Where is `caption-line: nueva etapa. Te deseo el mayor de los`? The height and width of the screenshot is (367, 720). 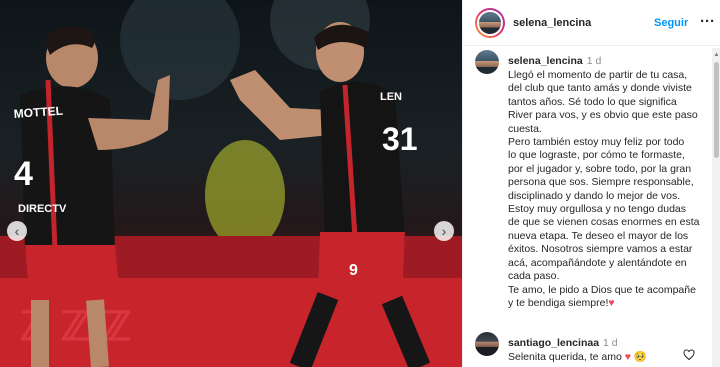 caption-line: nueva etapa. Te deseo el mayor de los is located at coordinates (598, 235).